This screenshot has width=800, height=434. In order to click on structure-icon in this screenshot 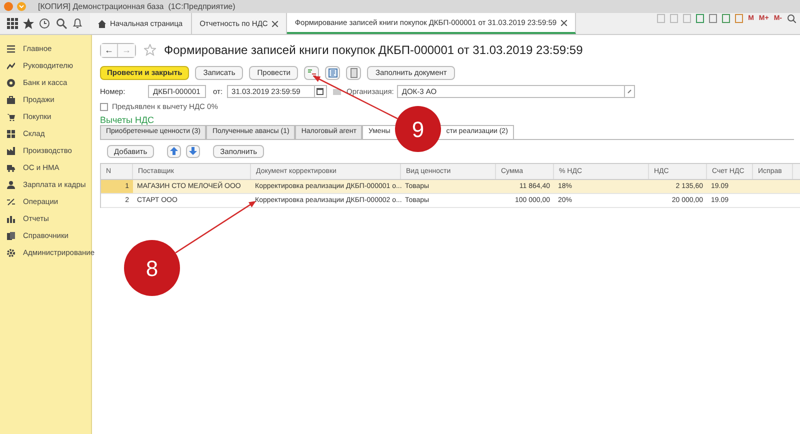, I will do `click(333, 73)`.